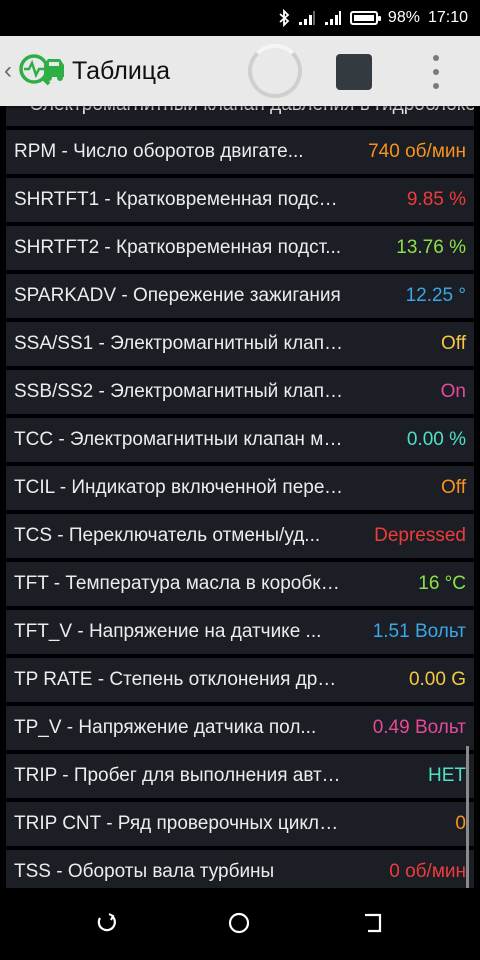 The height and width of the screenshot is (960, 480). What do you see at coordinates (121, 70) in the screenshot?
I see `page-title: Таблица` at bounding box center [121, 70].